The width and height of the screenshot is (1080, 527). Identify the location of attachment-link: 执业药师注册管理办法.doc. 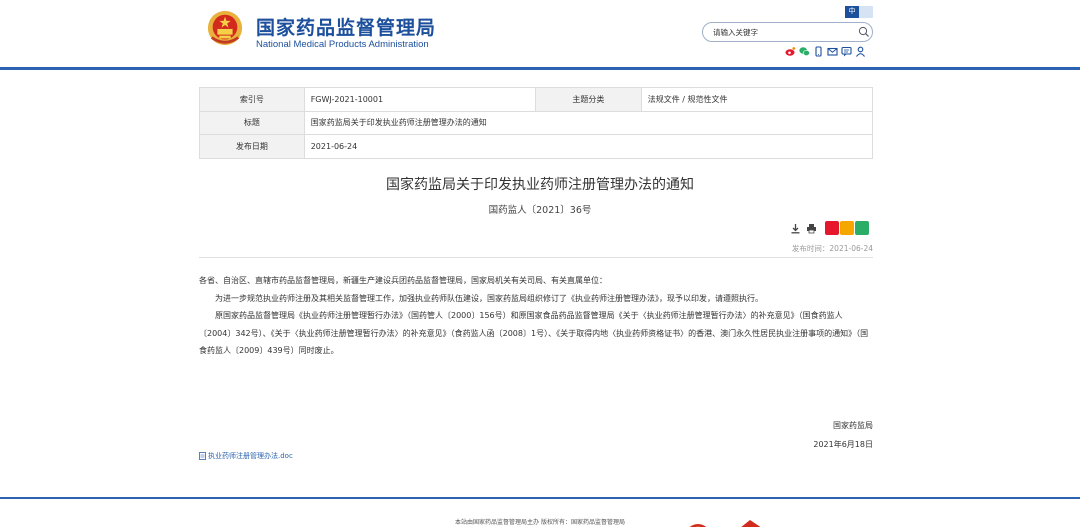
(246, 456).